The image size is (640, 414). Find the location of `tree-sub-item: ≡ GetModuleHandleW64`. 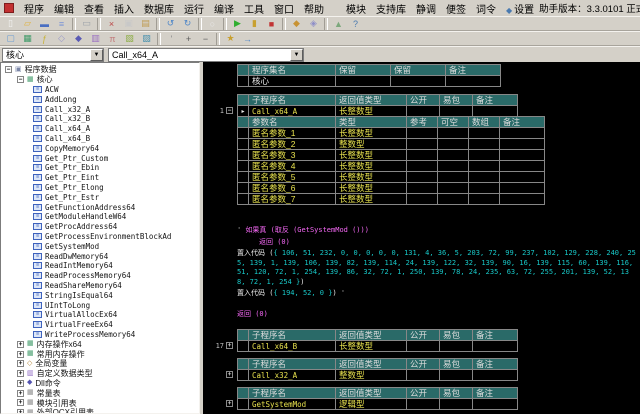

tree-sub-item: ≡ GetModuleHandleW64 is located at coordinates (101, 217).